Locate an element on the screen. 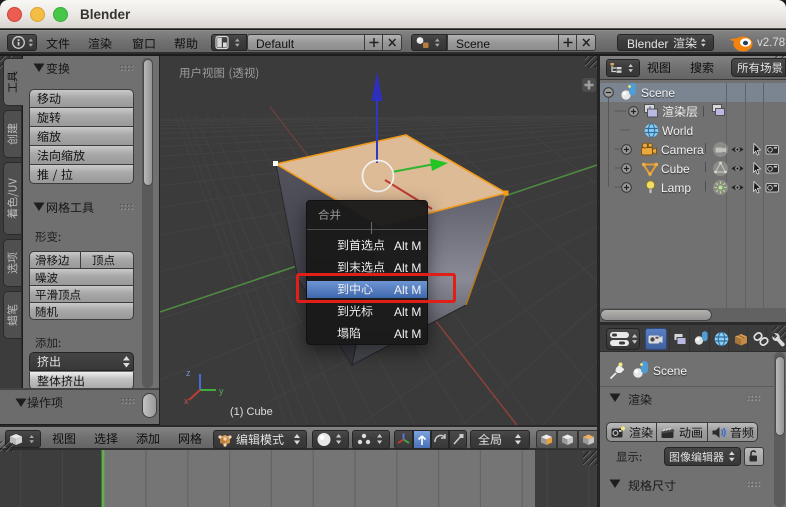  svg-text: y is located at coordinates (221, 391).